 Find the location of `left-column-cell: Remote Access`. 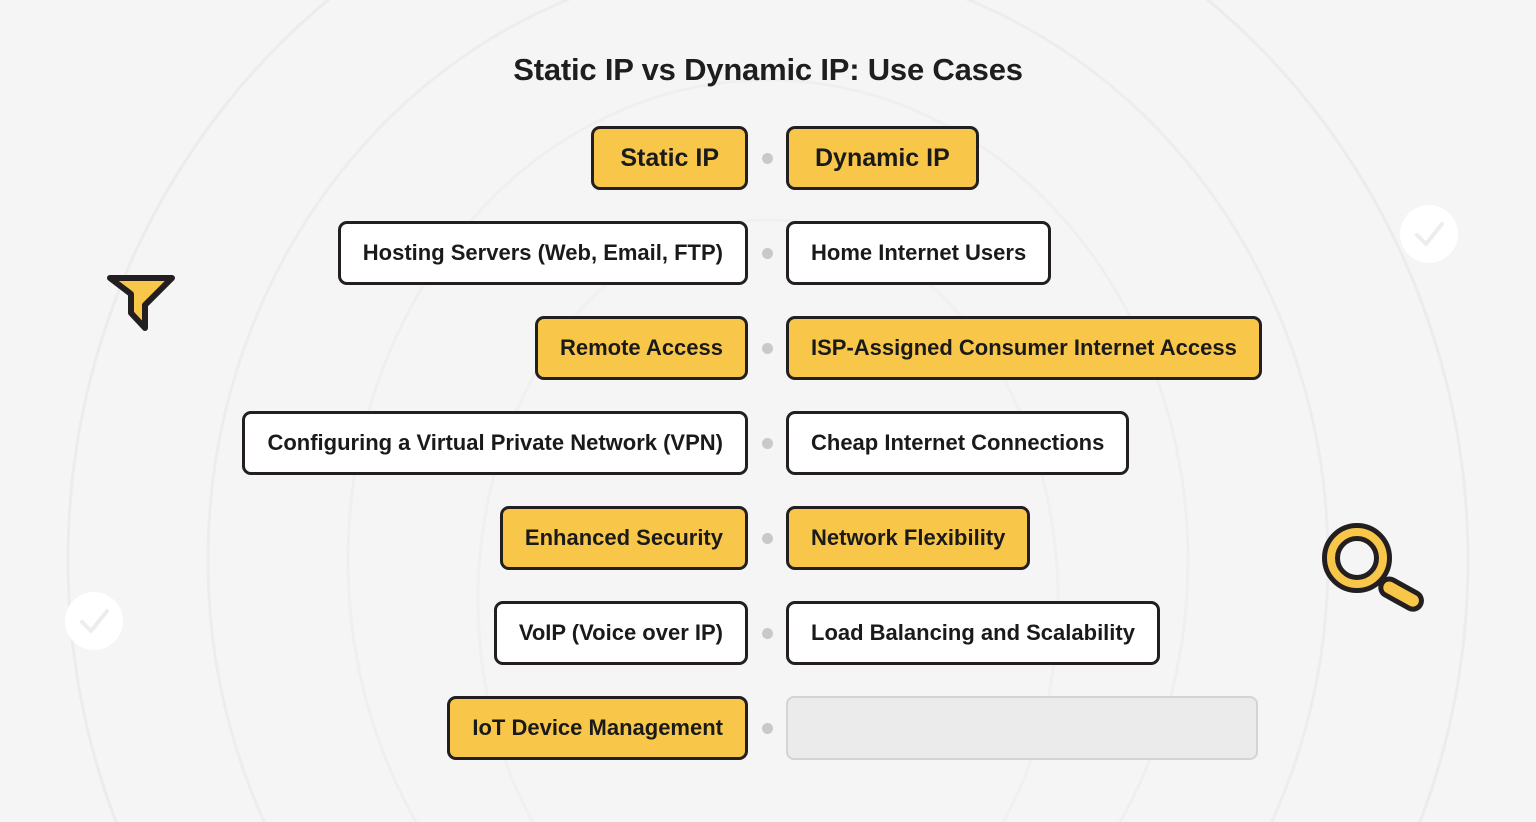

left-column-cell: Remote Access is located at coordinates (386, 348).